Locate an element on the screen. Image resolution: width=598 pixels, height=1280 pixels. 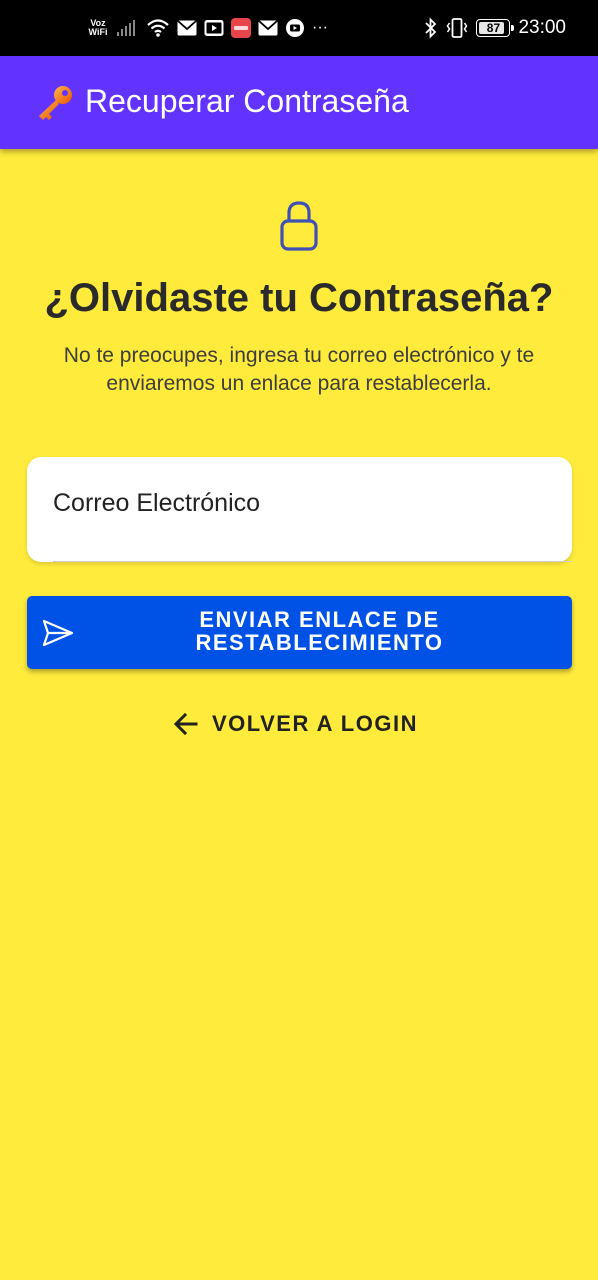
status-clock: 23:00 is located at coordinates (542, 27).